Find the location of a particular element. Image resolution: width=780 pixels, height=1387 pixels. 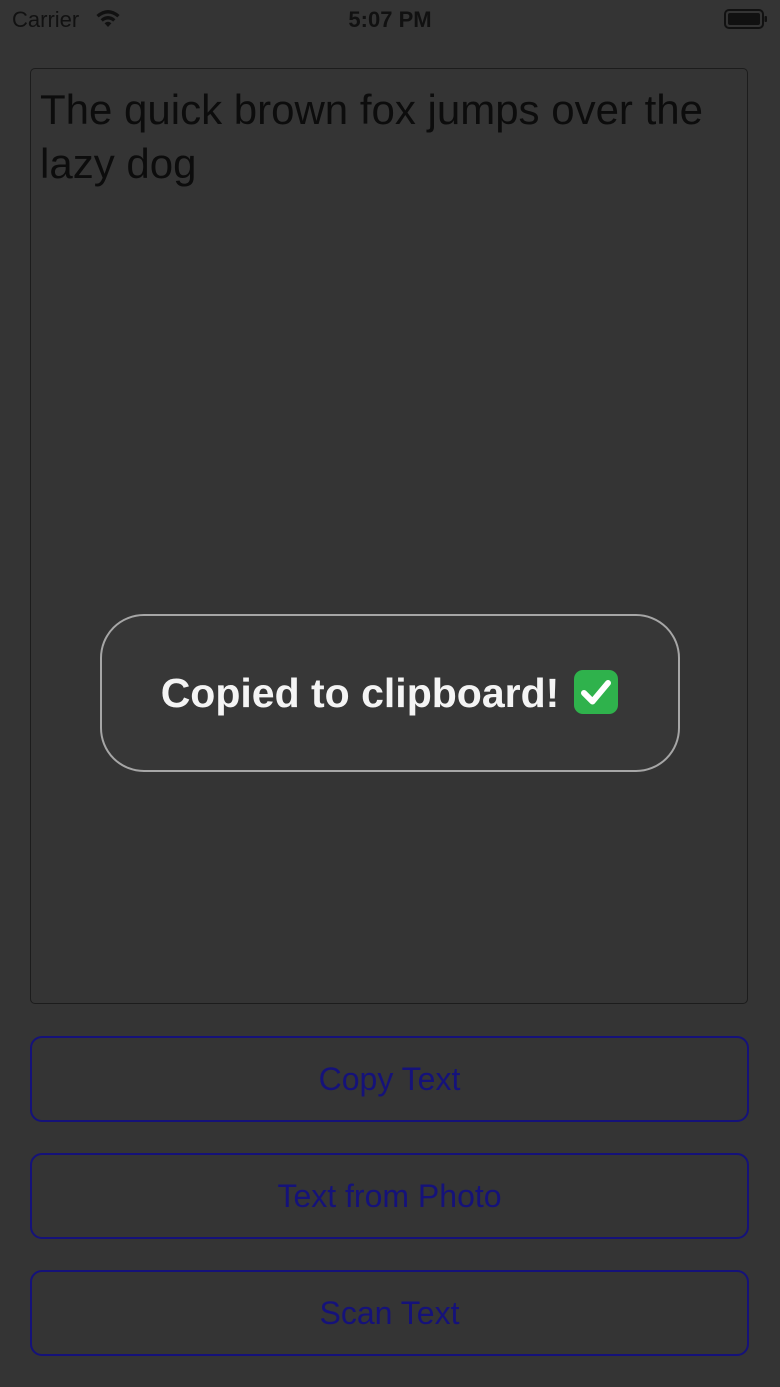

check-mark-button-icon is located at coordinates (596, 692).